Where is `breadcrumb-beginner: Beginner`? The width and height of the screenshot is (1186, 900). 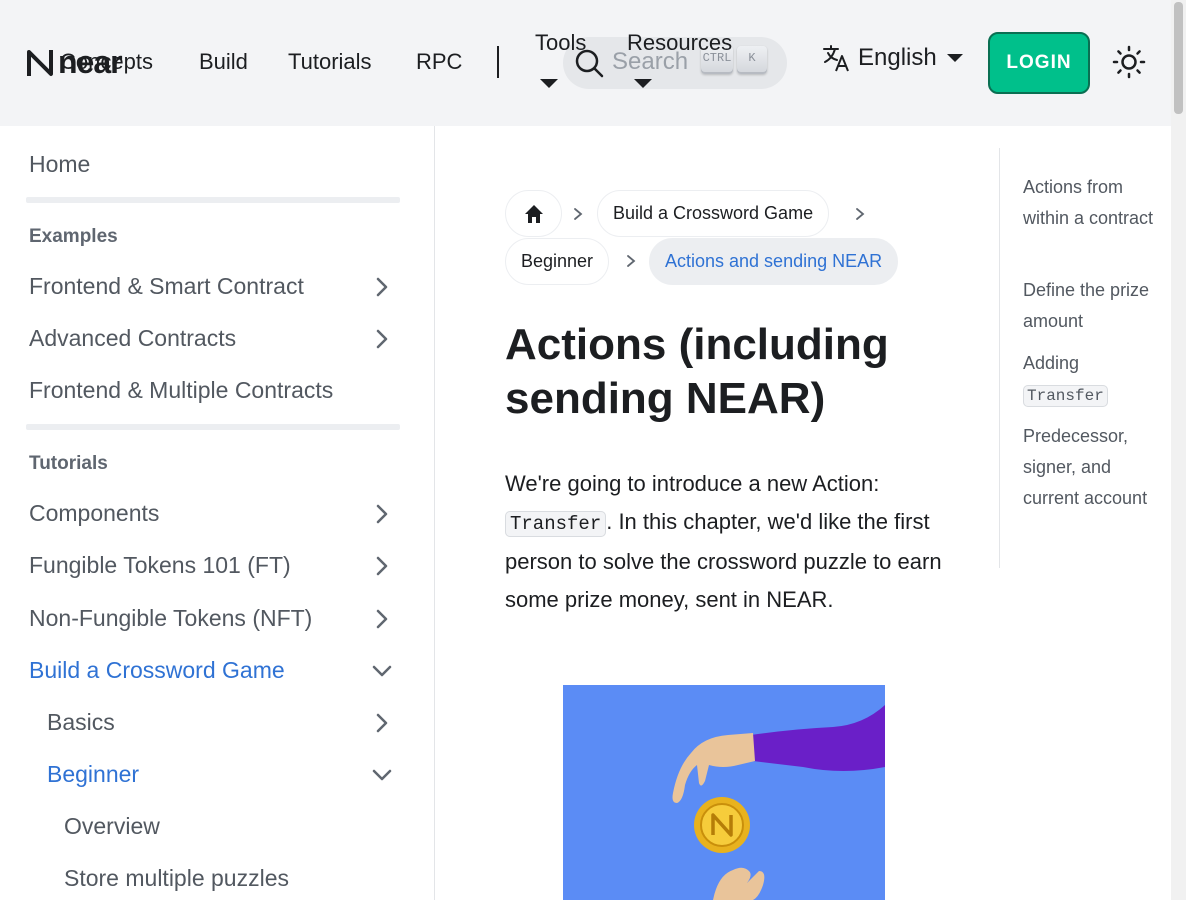 breadcrumb-beginner: Beginner is located at coordinates (557, 261).